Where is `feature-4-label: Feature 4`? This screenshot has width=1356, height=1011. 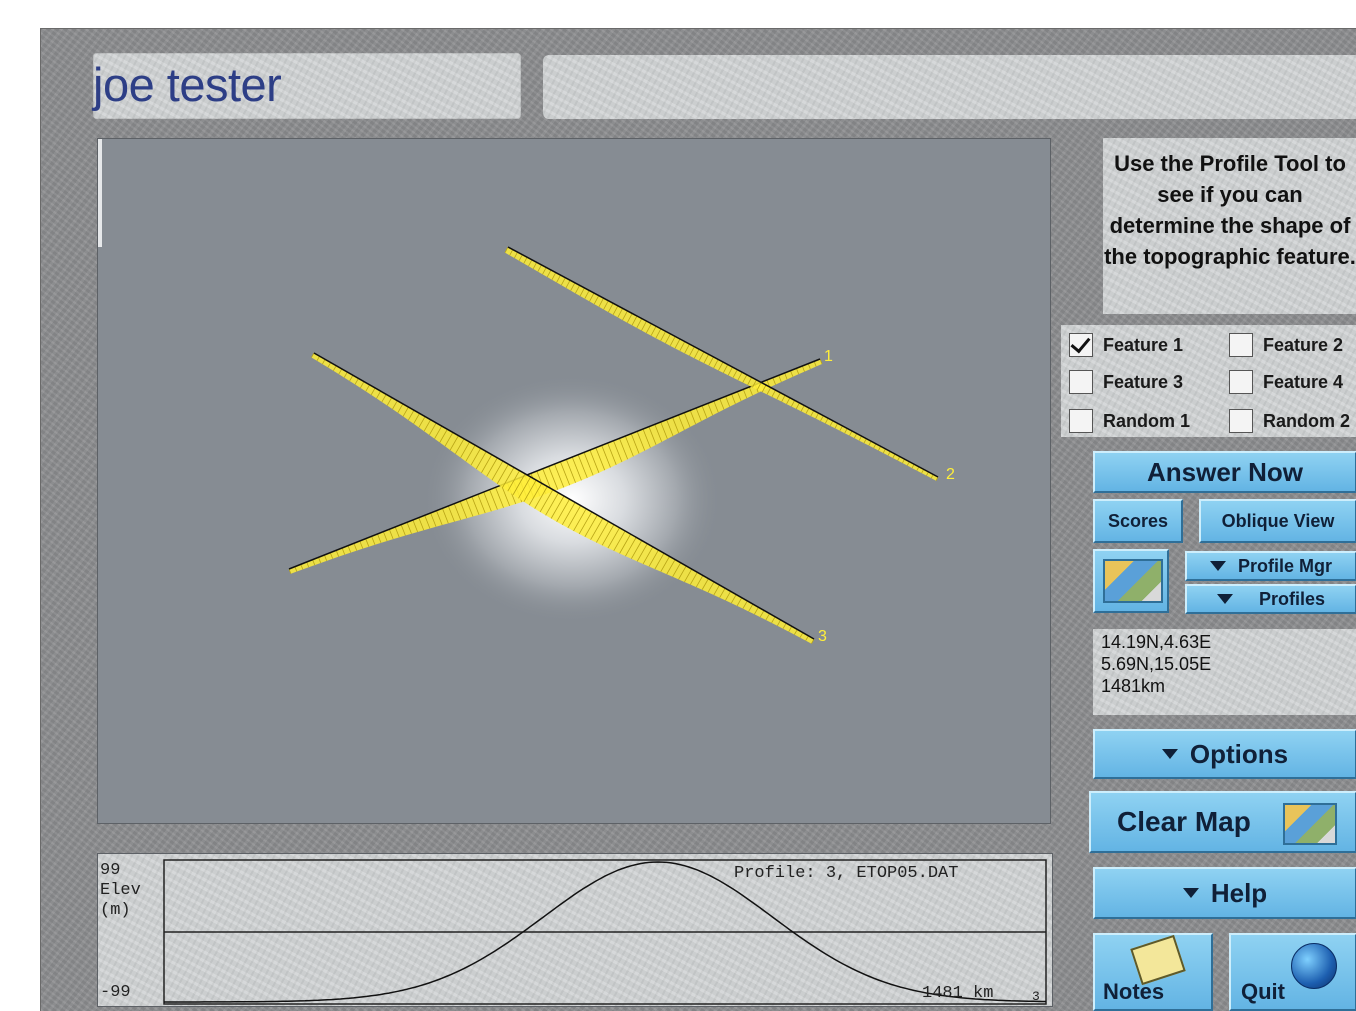 feature-4-label: Feature 4 is located at coordinates (1303, 381).